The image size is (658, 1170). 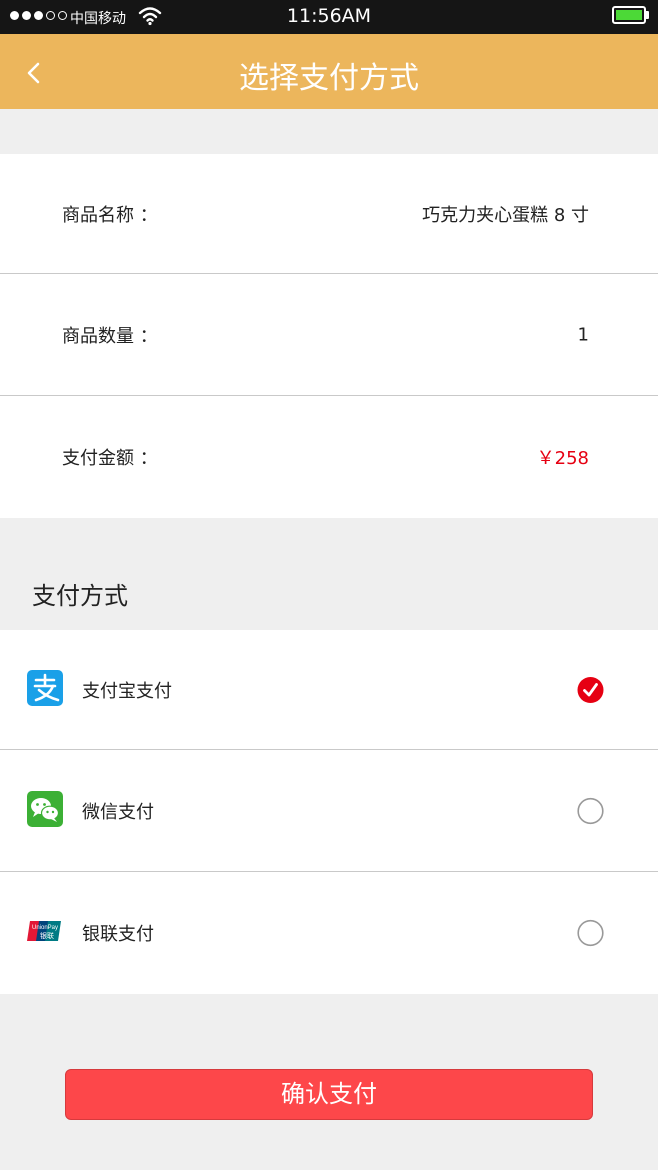 What do you see at coordinates (110, 458) in the screenshot?
I see `payment-amount-label: 支付金额 ：` at bounding box center [110, 458].